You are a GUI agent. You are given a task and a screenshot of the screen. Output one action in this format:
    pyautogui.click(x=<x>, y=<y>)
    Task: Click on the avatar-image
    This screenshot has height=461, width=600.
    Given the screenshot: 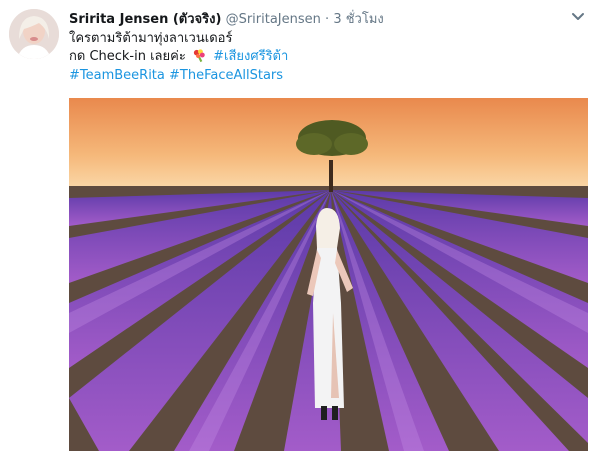 What is the action you would take?
    pyautogui.click(x=34, y=34)
    